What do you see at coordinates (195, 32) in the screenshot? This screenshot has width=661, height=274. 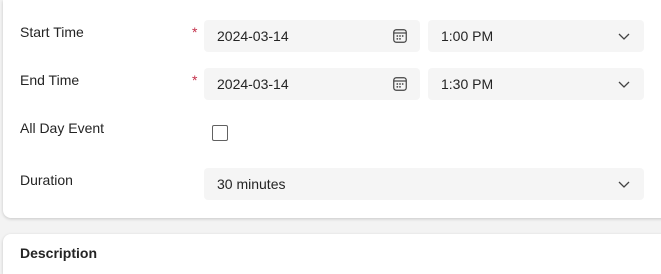 I see `start-time-required-marker: *` at bounding box center [195, 32].